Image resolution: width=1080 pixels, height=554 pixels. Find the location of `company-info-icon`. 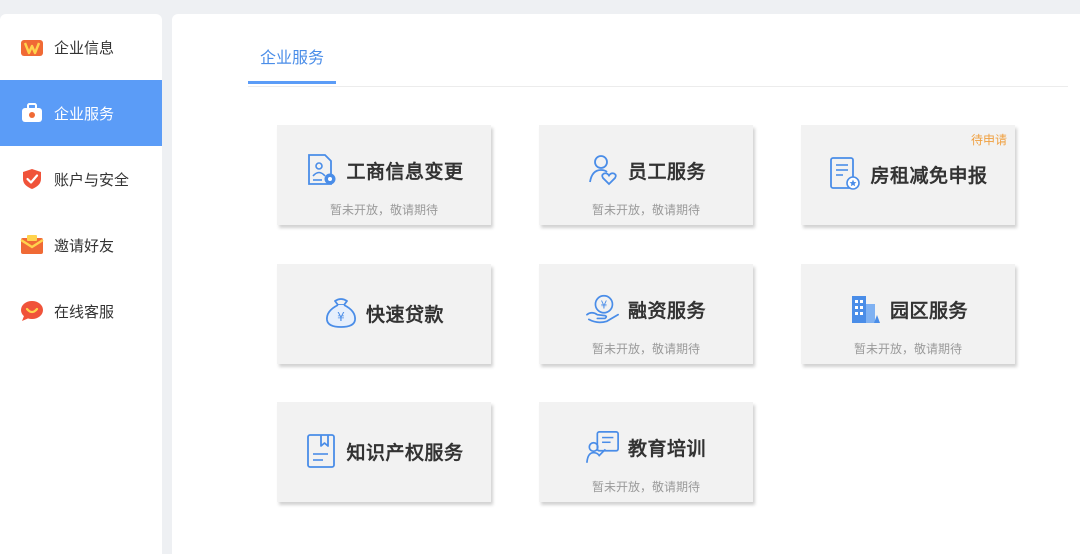

company-info-icon is located at coordinates (32, 47).